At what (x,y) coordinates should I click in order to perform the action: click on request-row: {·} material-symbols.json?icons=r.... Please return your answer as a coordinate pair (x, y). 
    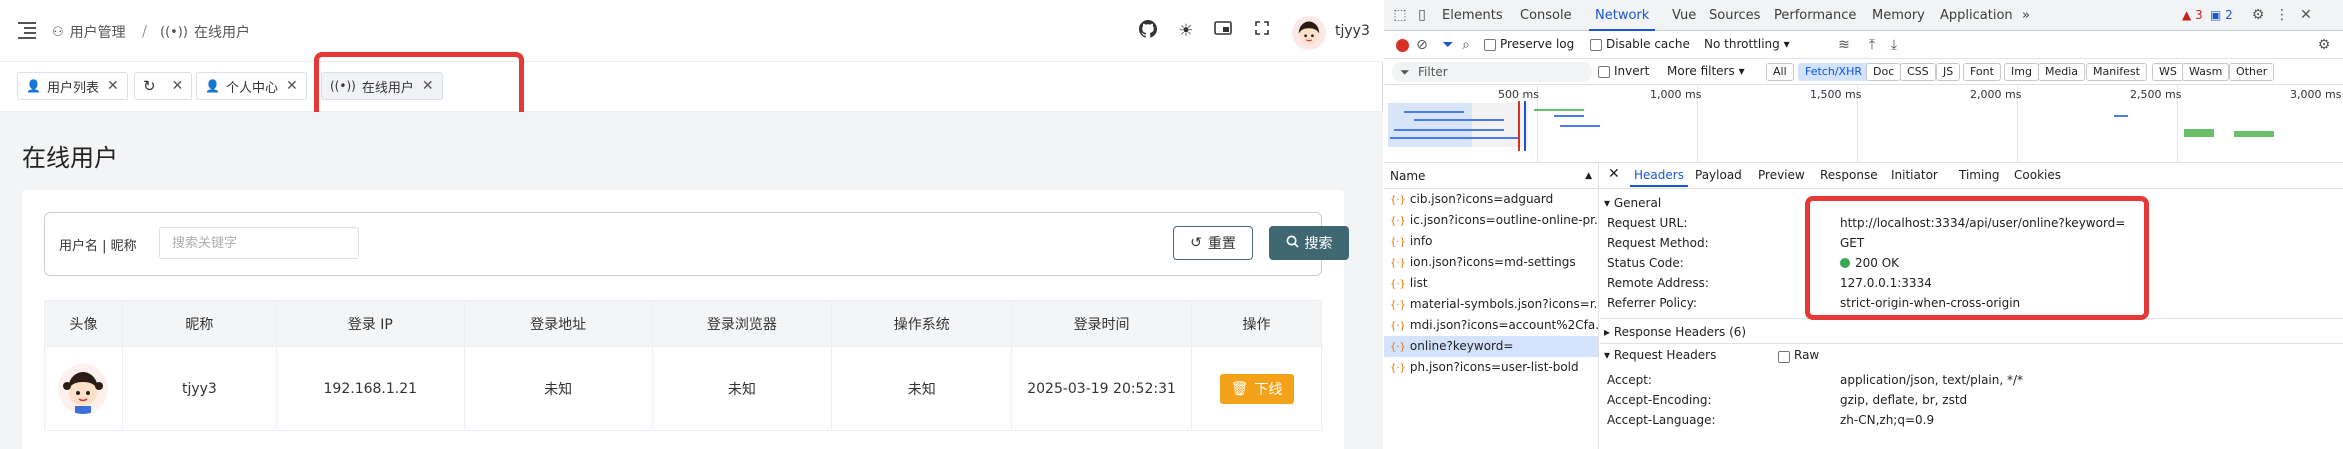
    Looking at the image, I should click on (1491, 304).